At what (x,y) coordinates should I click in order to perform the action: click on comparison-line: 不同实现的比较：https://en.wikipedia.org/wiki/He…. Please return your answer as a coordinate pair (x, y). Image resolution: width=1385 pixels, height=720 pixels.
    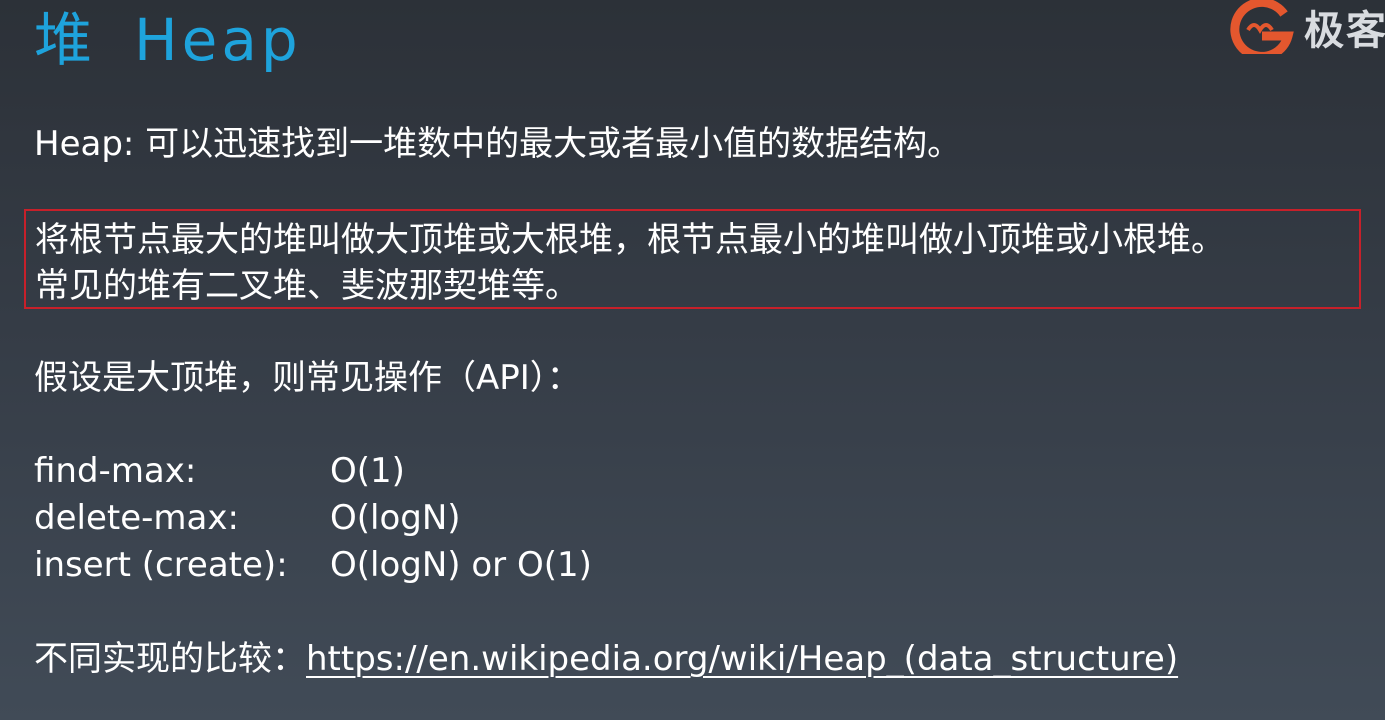
    Looking at the image, I should click on (606, 659).